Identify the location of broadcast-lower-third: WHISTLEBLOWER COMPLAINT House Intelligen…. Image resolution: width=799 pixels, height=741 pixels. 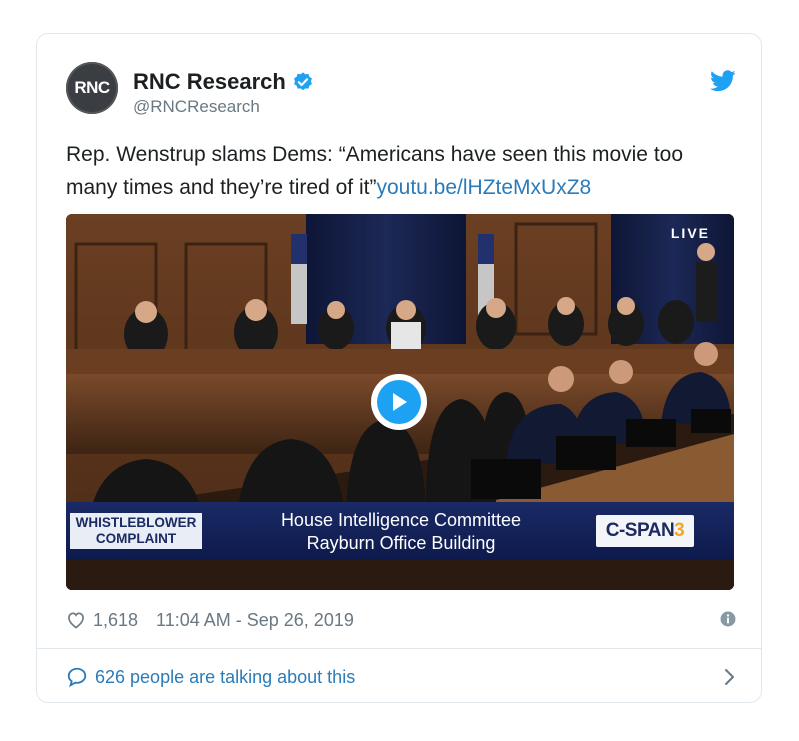
(400, 531).